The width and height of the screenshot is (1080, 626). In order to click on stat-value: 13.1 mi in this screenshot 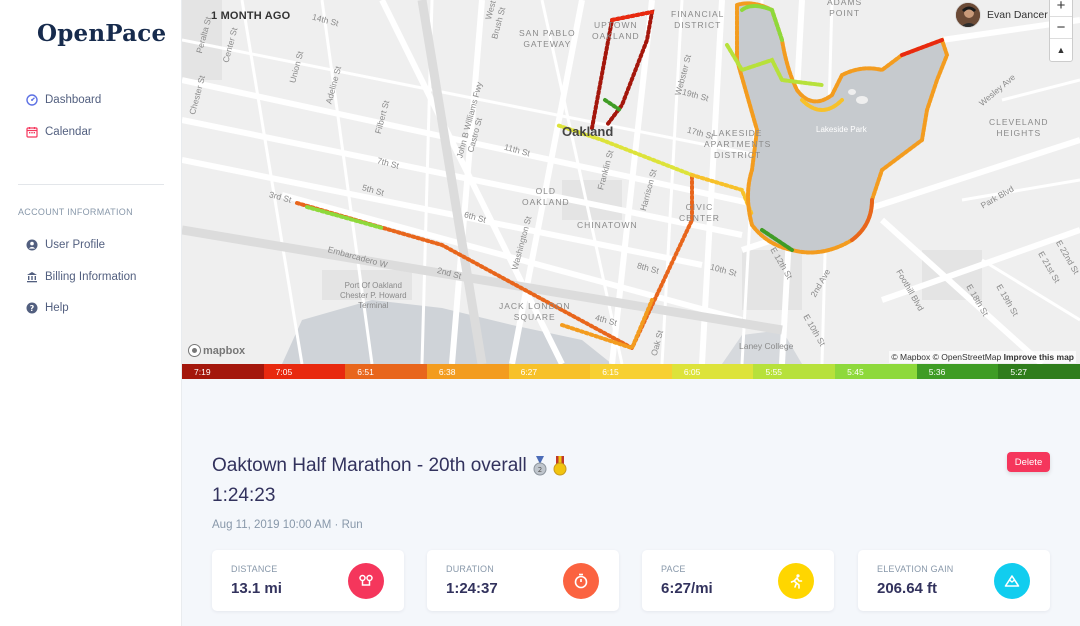, I will do `click(256, 588)`.